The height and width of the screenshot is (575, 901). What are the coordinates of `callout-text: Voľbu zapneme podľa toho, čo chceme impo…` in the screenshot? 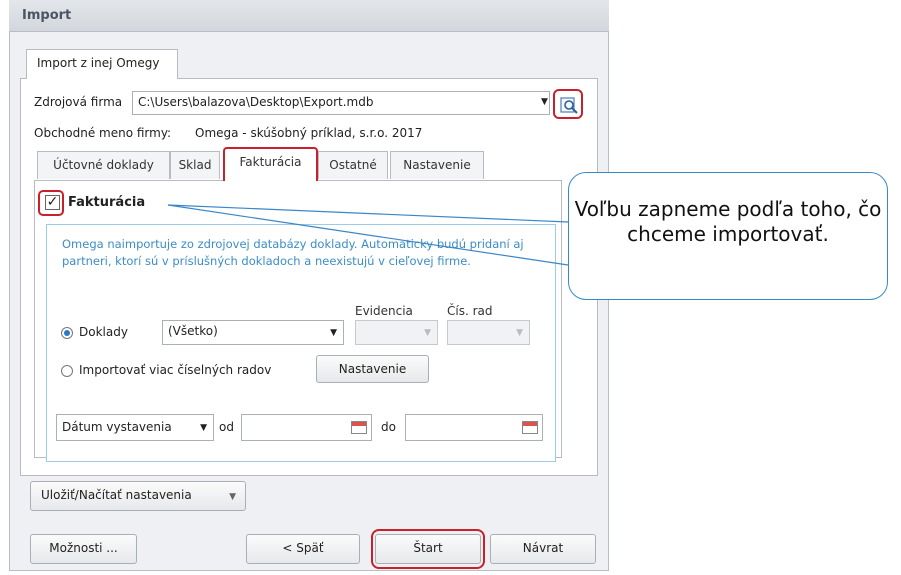 It's located at (728, 221).